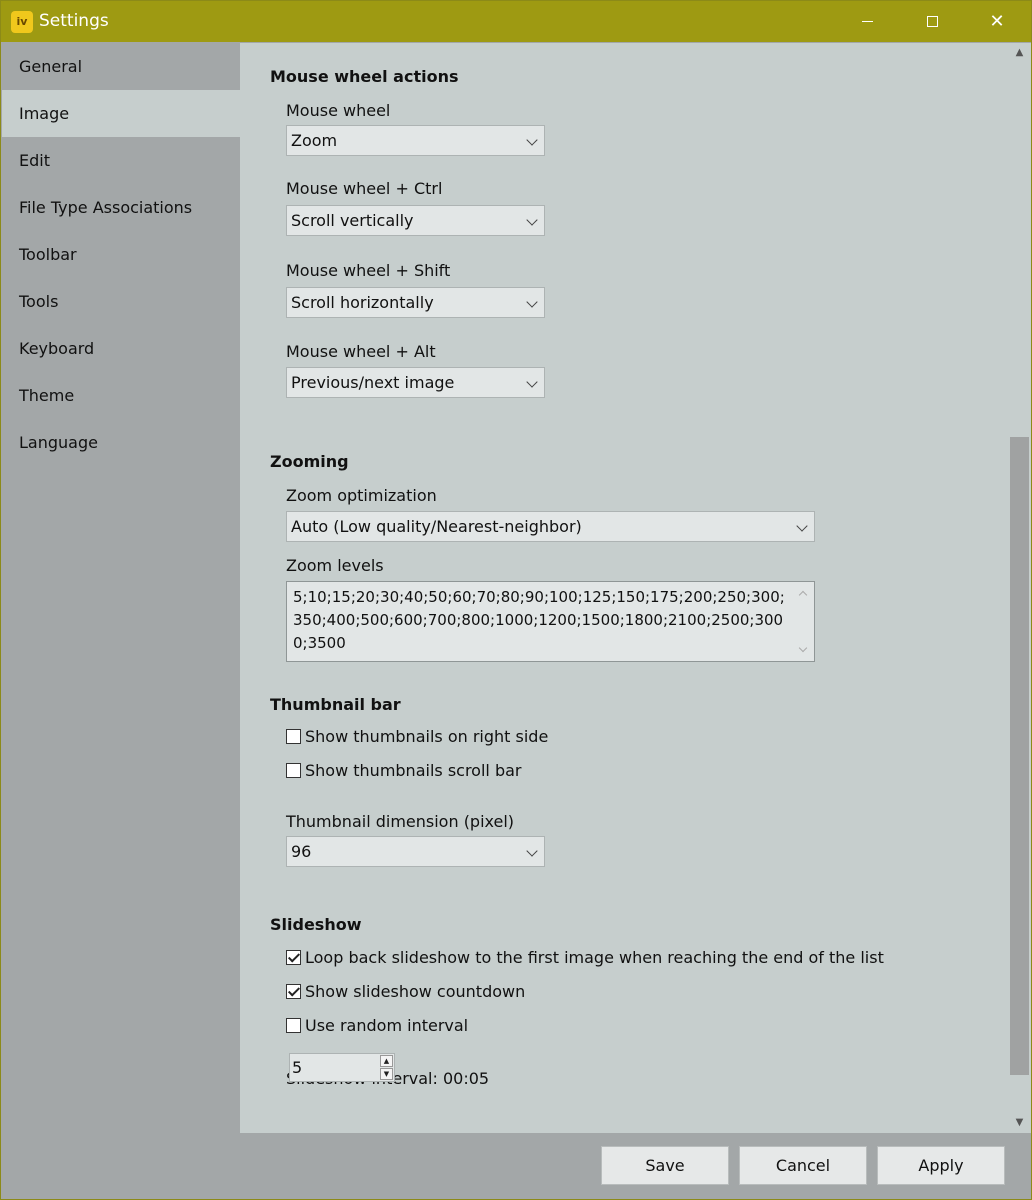 The image size is (1032, 1200). I want to click on slideshow-random-option: Use random interval, so click(377, 1025).